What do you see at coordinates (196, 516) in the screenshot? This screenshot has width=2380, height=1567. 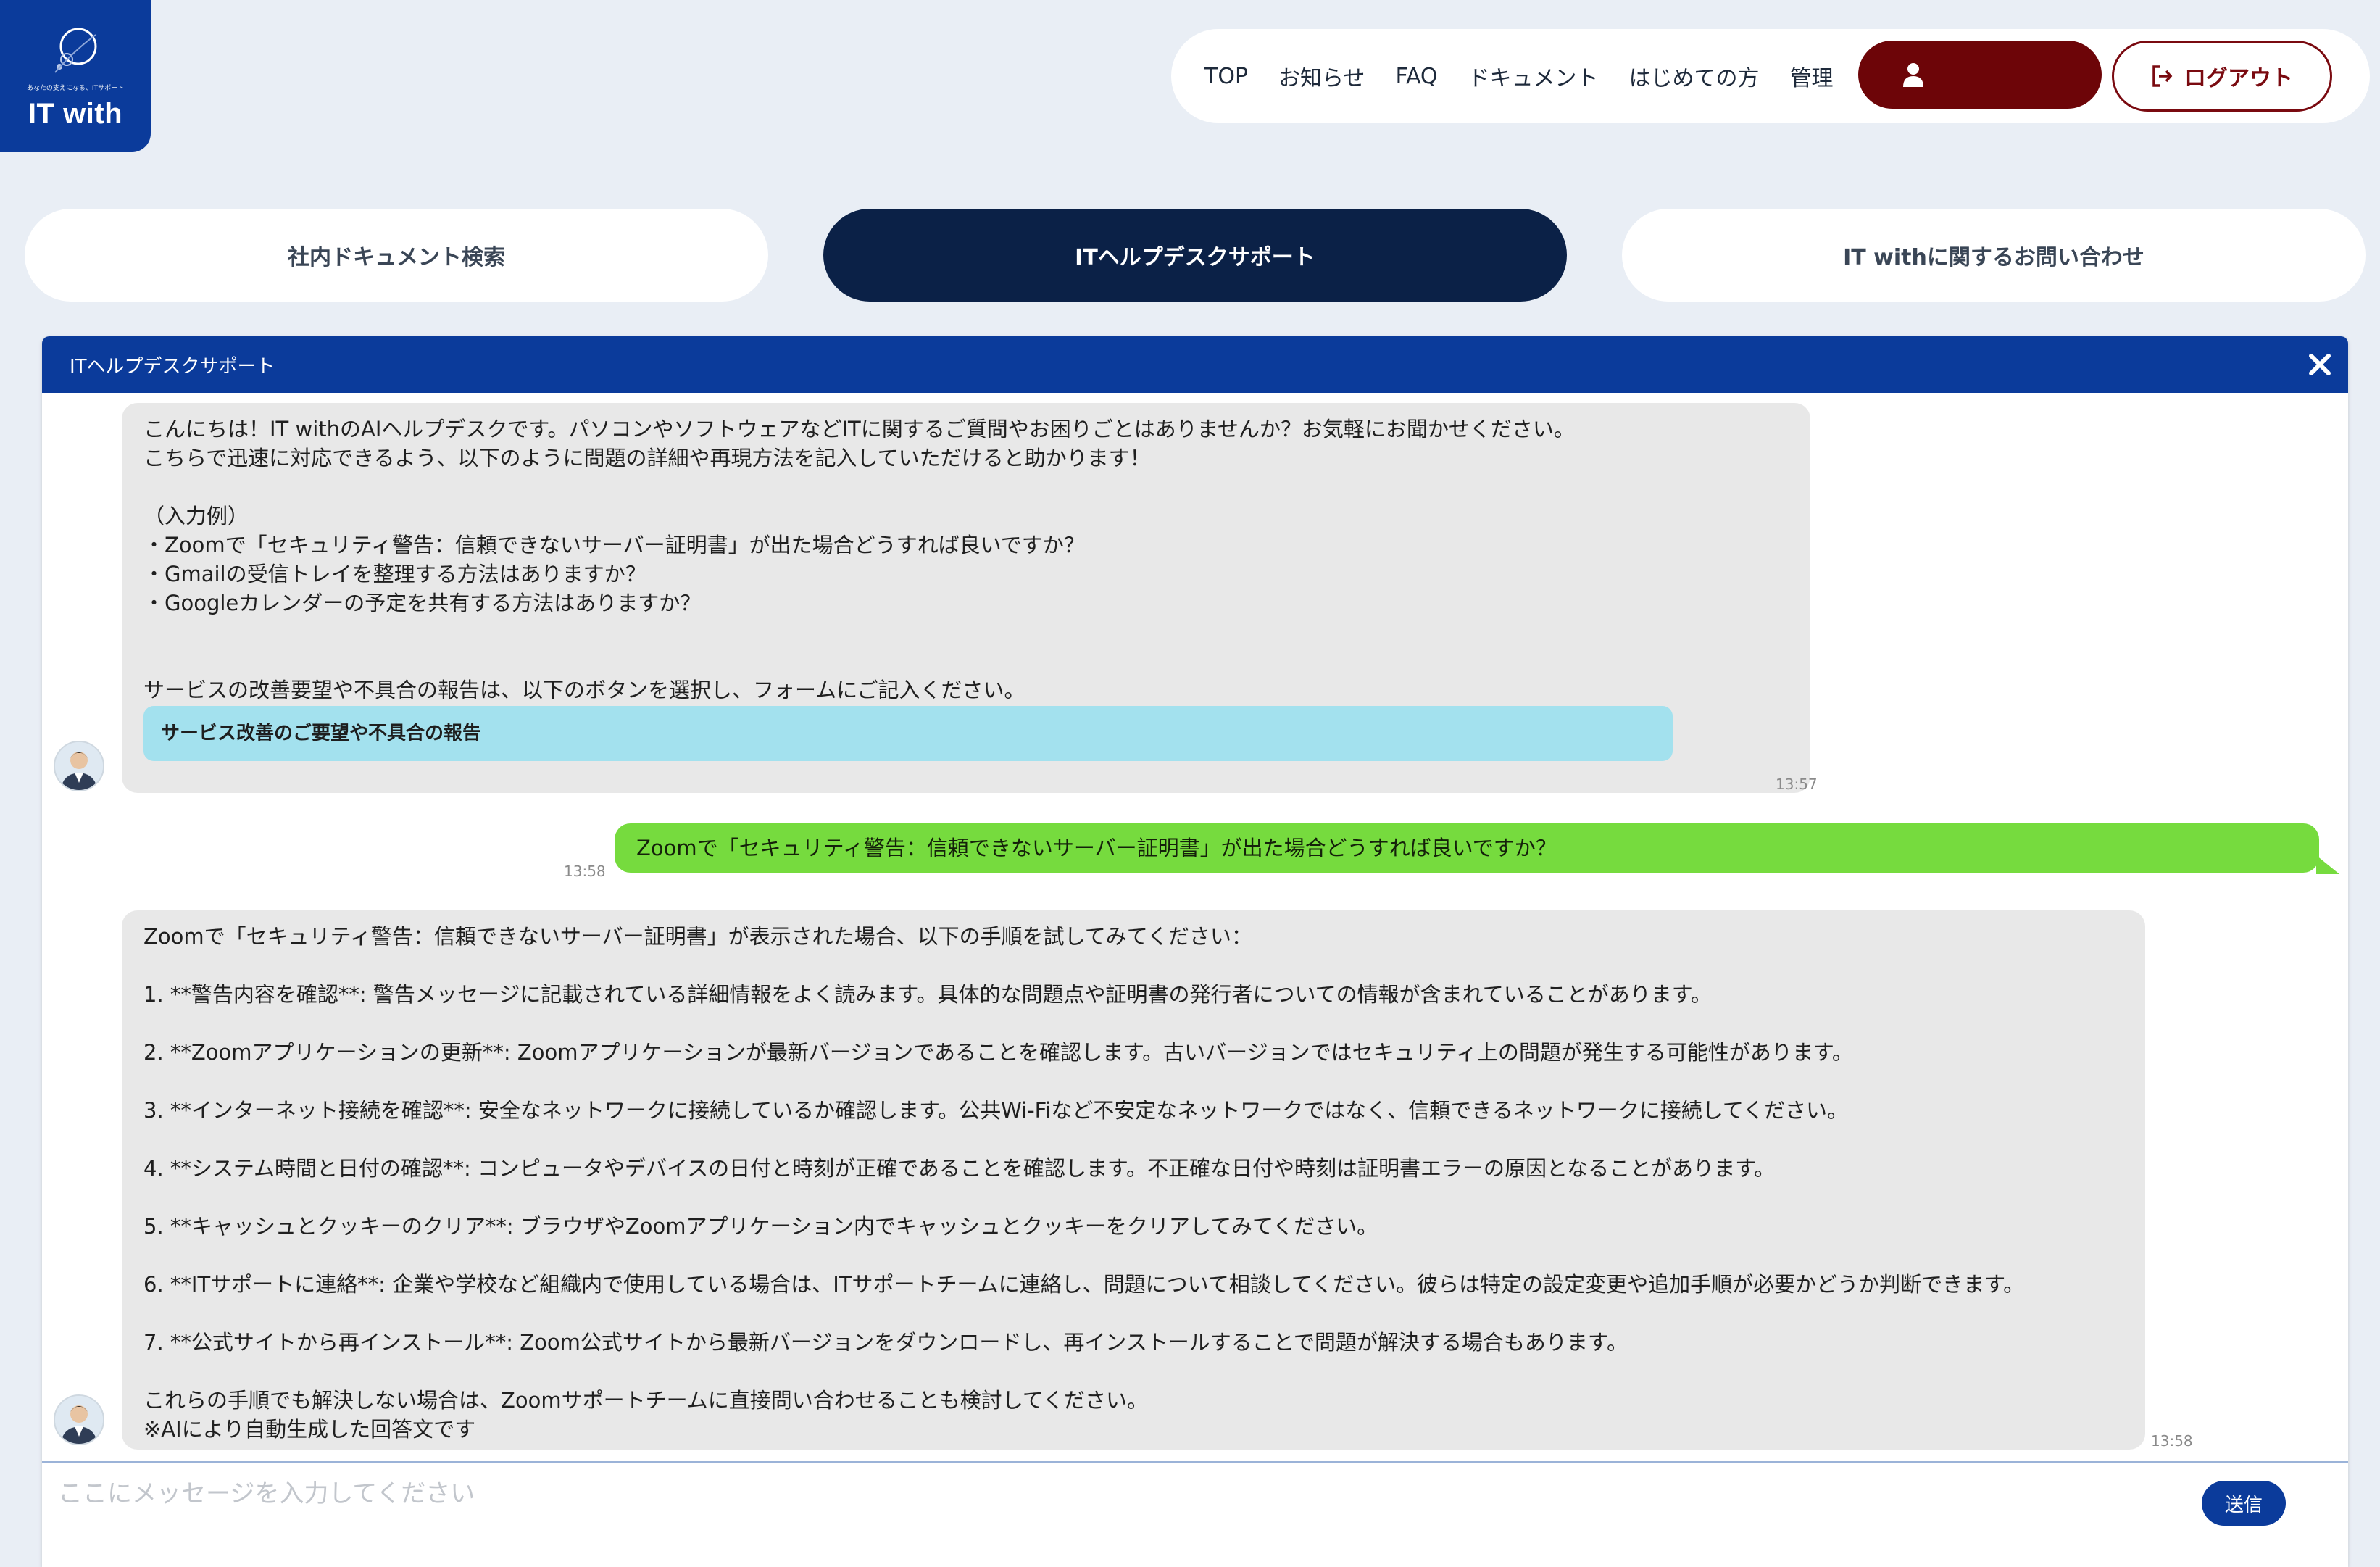 I see `message-line: （入力例）` at bounding box center [196, 516].